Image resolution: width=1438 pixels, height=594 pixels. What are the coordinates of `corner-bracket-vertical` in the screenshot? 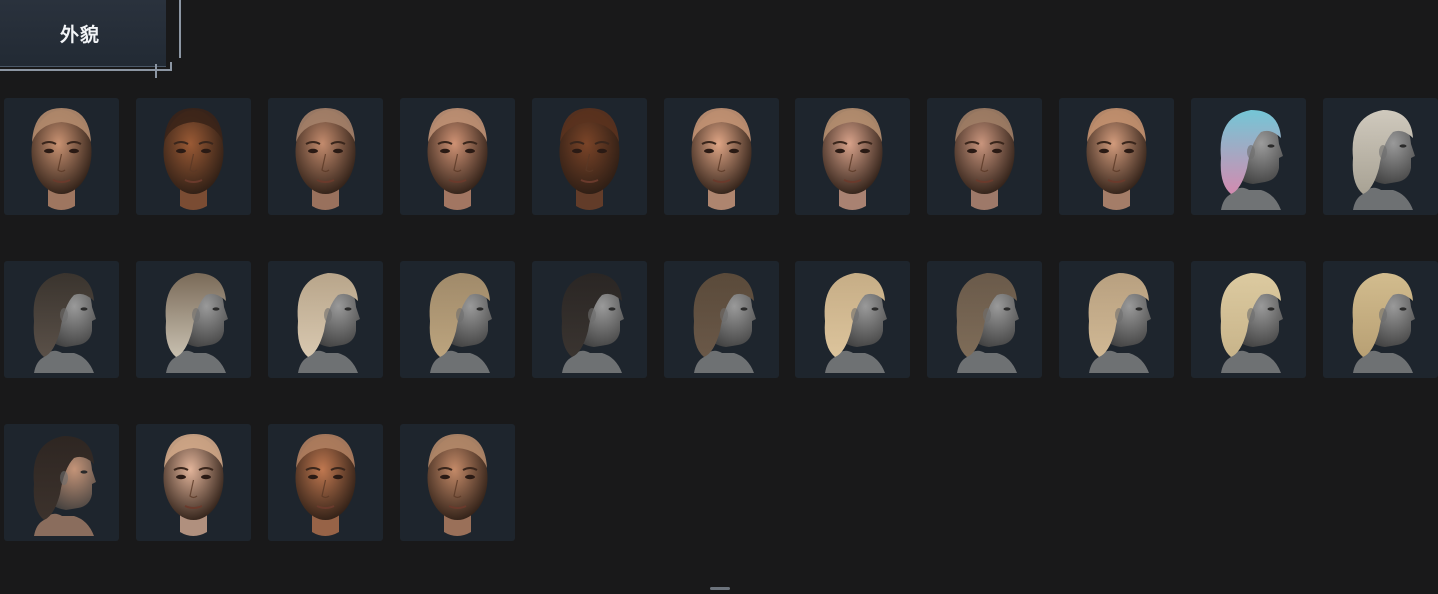 It's located at (180, 29).